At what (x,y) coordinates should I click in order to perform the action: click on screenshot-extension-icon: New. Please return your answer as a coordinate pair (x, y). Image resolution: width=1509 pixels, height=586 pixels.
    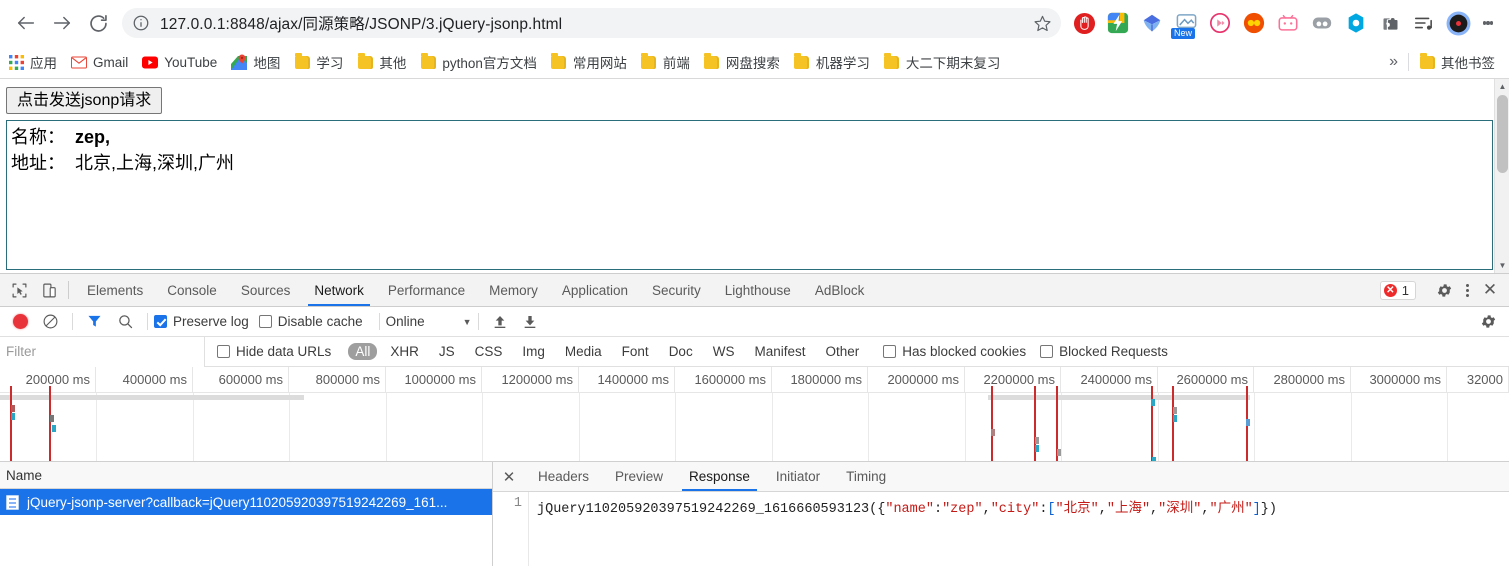
    Looking at the image, I should click on (1186, 23).